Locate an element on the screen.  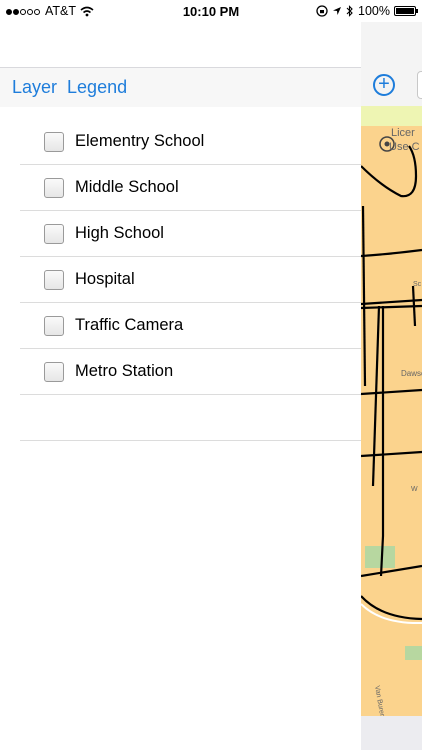
map-street-label: Dawsc is located at coordinates (411, 373).